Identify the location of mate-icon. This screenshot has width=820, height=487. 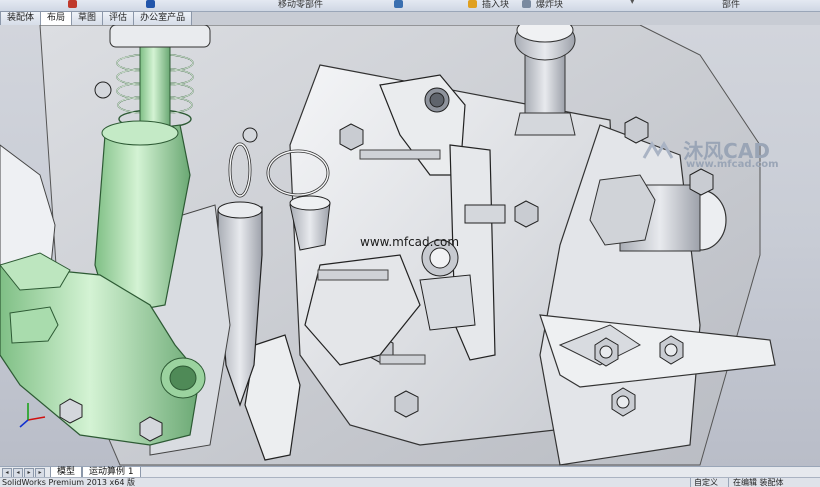
(398, 4).